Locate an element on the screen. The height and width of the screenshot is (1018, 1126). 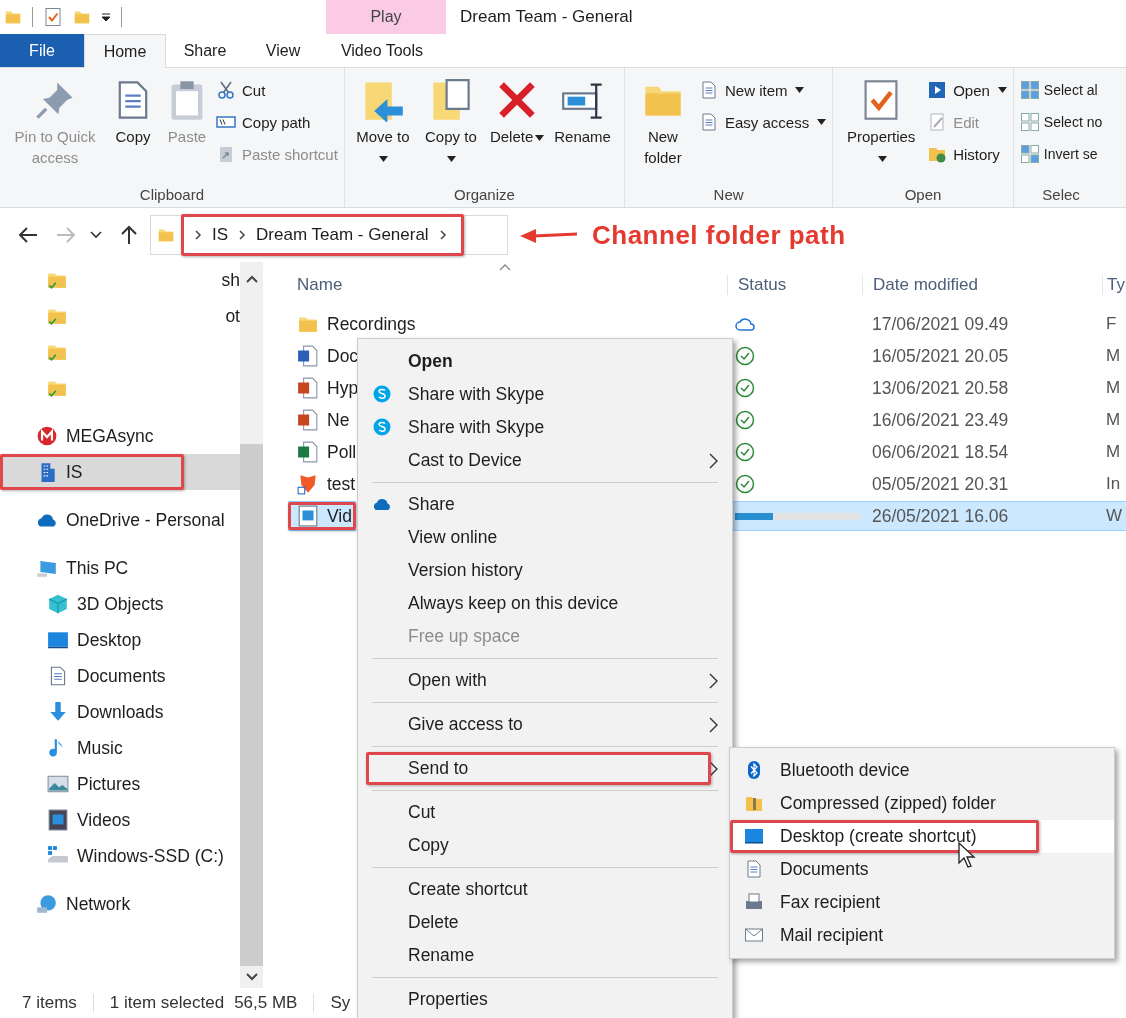
pictures-icon is located at coordinates (58, 784).